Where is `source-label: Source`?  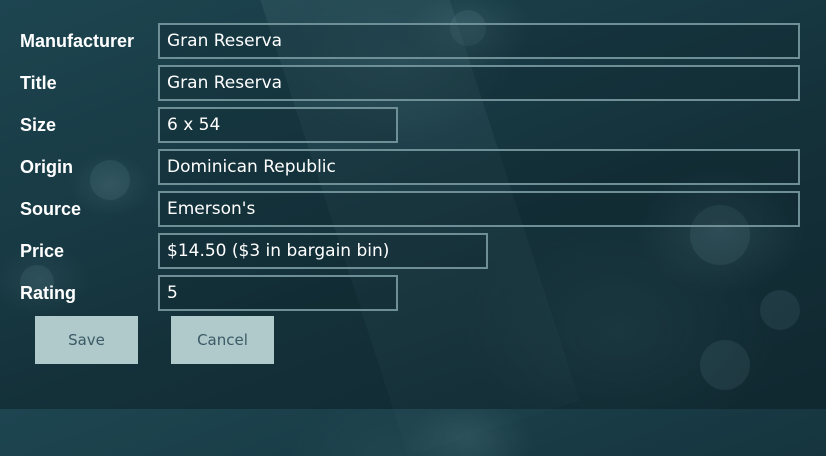
source-label: Source is located at coordinates (51, 209).